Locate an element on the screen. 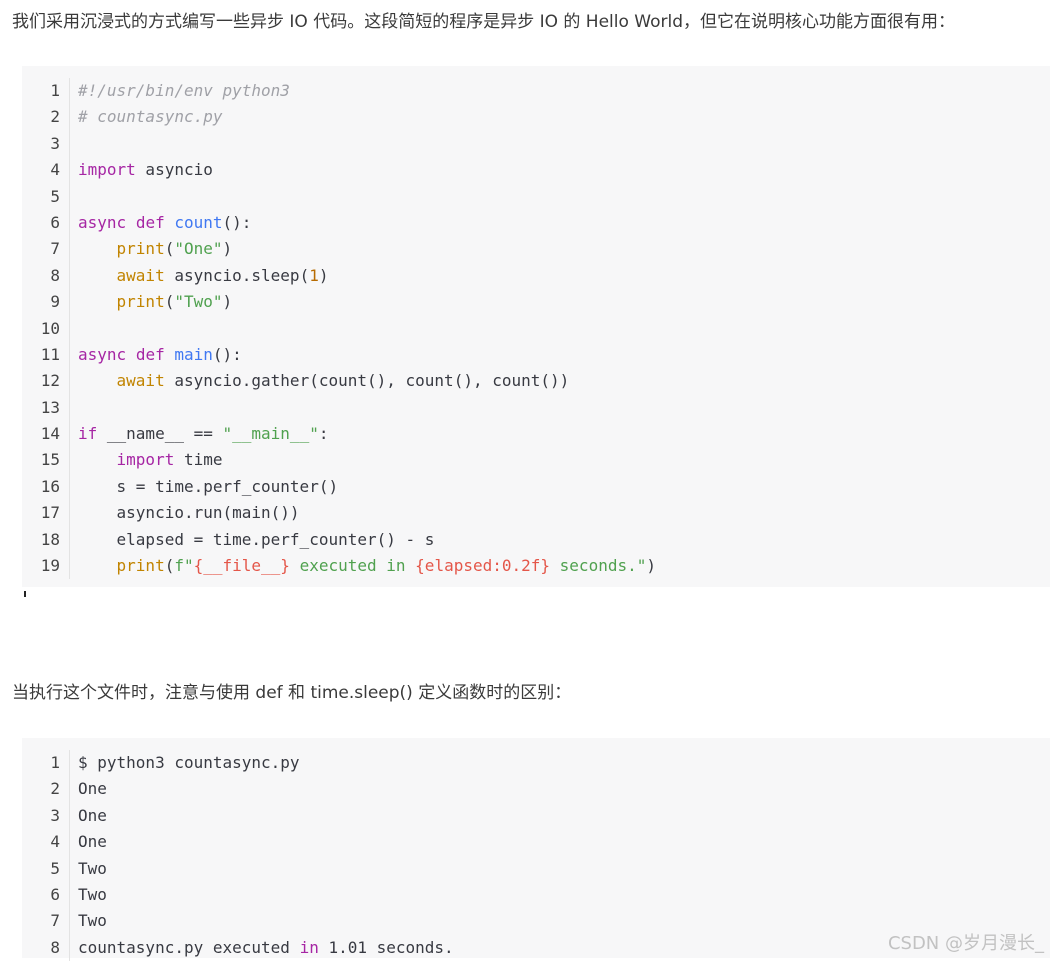 The image size is (1050, 961). line-number: 13 is located at coordinates (46, 408).